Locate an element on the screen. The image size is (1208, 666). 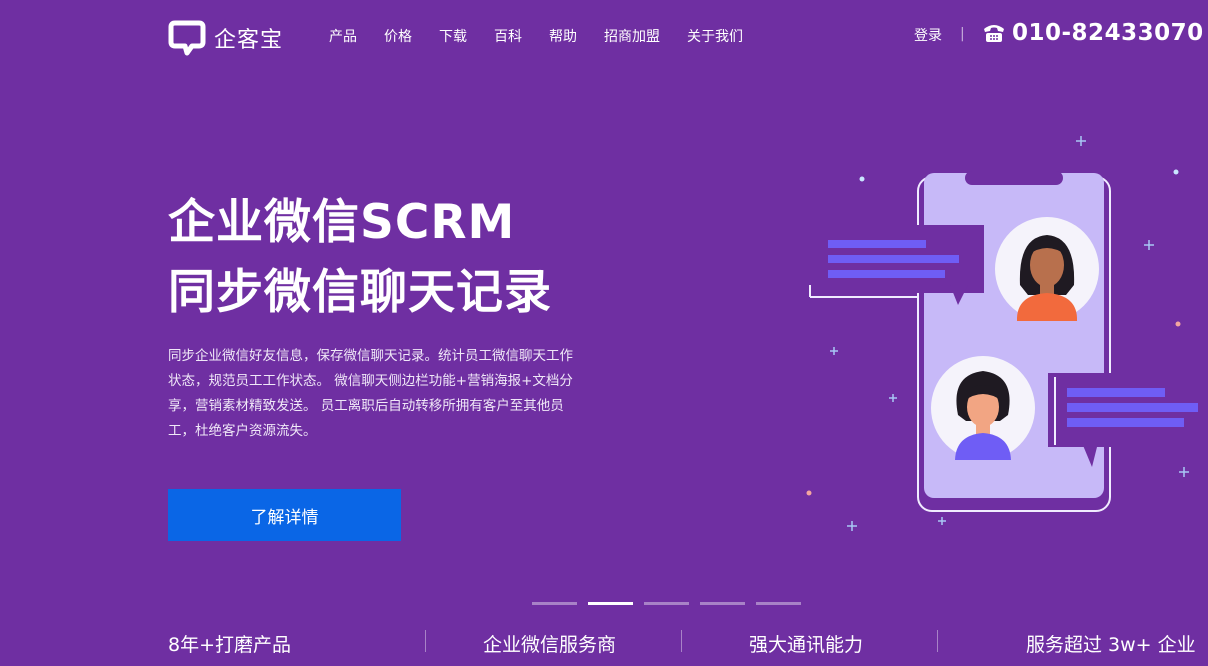
feature-item: 服务超过 3w+ 企业 is located at coordinates (1111, 645).